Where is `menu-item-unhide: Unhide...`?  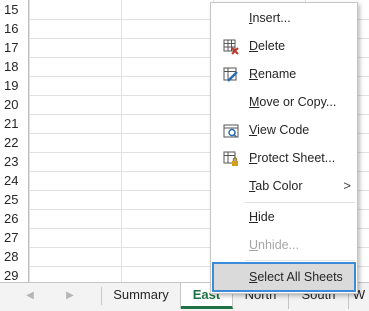 menu-item-unhide: Unhide... is located at coordinates (284, 245).